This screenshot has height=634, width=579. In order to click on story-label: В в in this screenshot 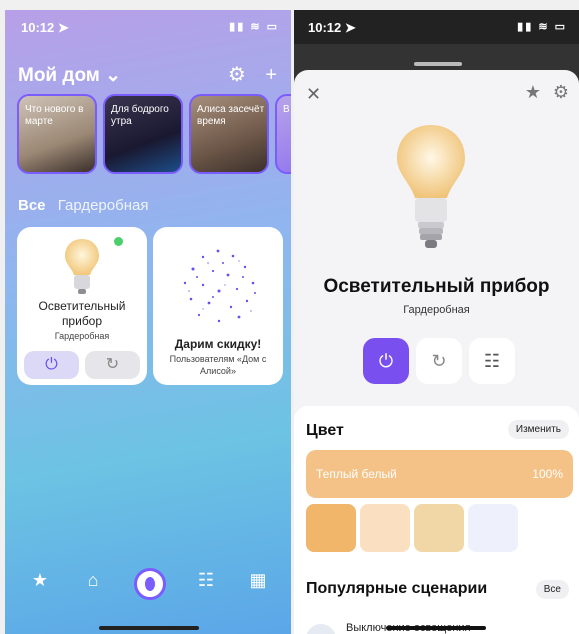, I will do `click(287, 109)`.